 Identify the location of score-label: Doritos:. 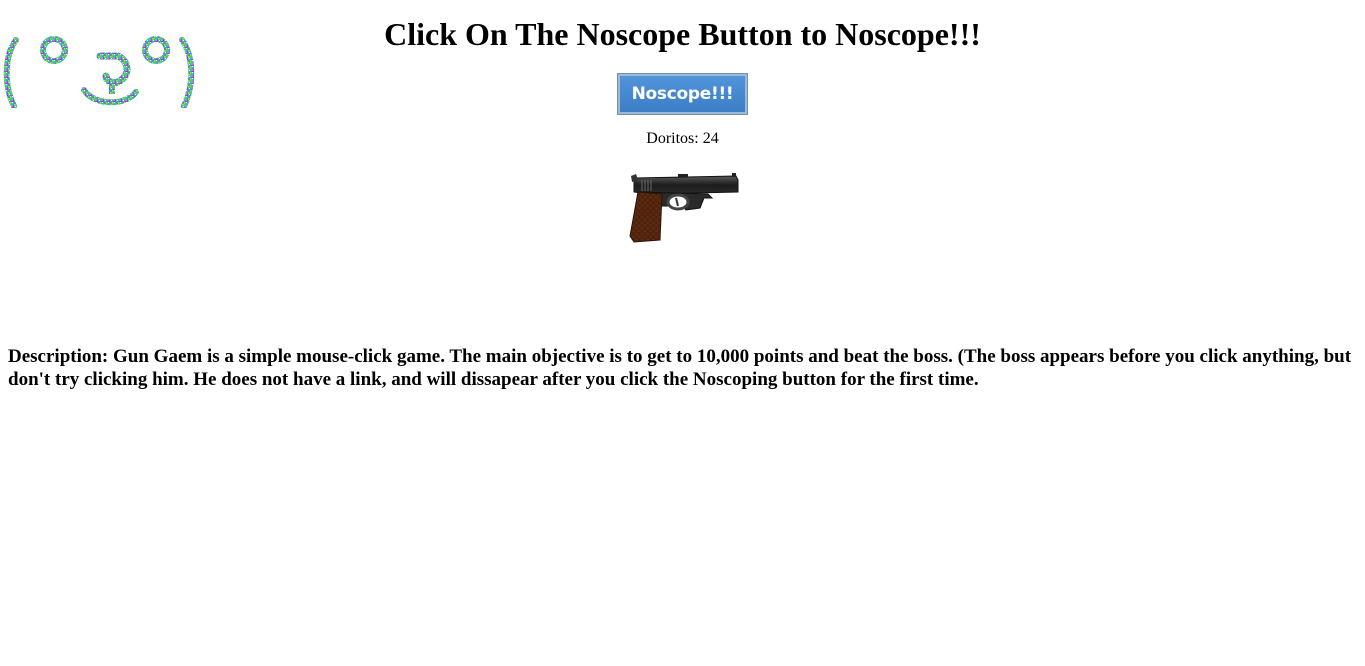
(674, 138).